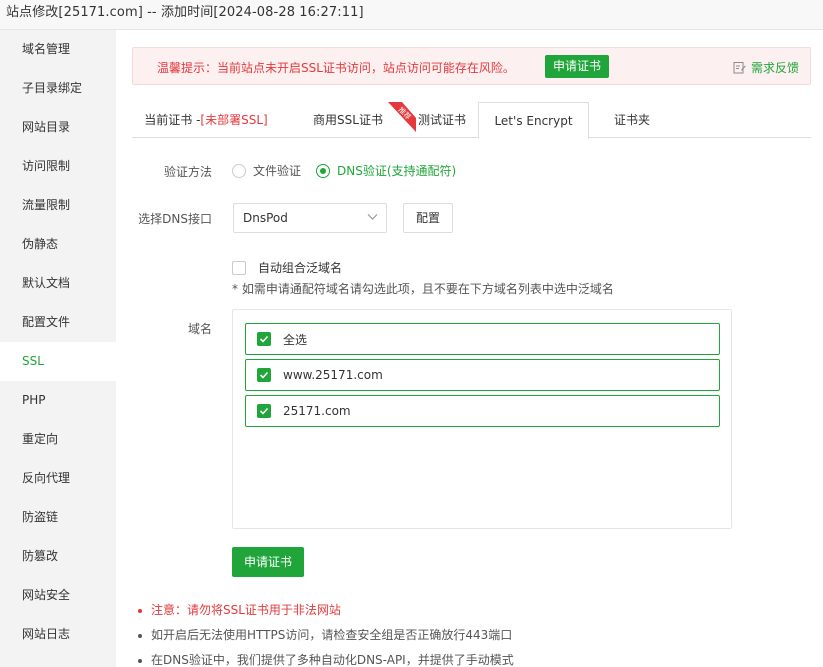 The height and width of the screenshot is (667, 823). I want to click on feedback-link: 需求反馈, so click(766, 67).